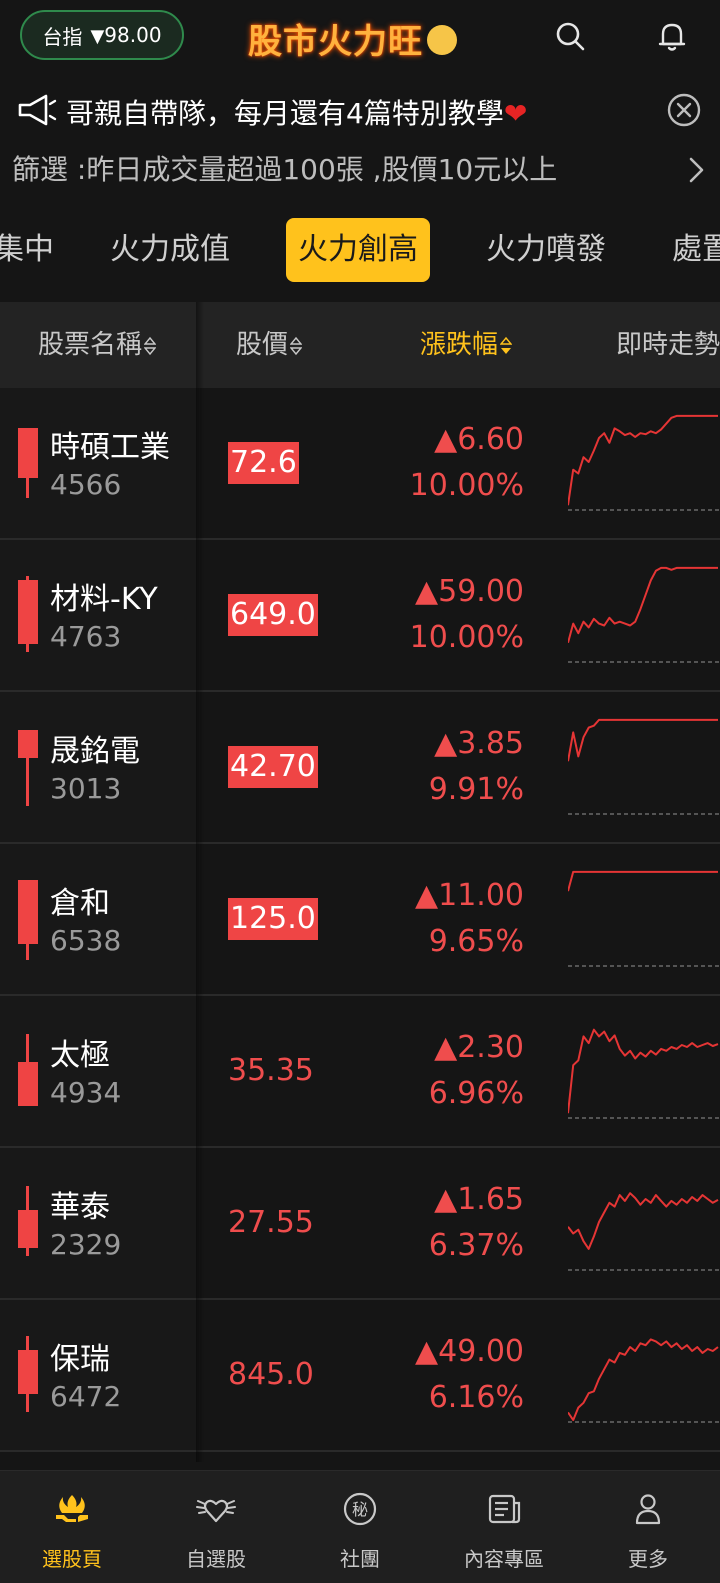 The image size is (720, 1583). I want to click on nav-label: 自選股, so click(216, 1559).